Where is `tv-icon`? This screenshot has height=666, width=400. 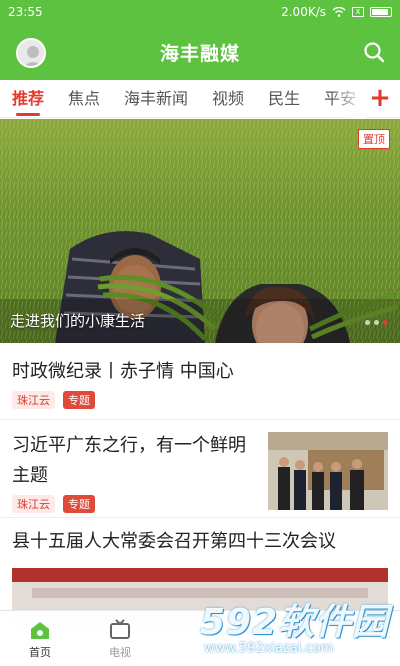 tv-icon is located at coordinates (120, 629).